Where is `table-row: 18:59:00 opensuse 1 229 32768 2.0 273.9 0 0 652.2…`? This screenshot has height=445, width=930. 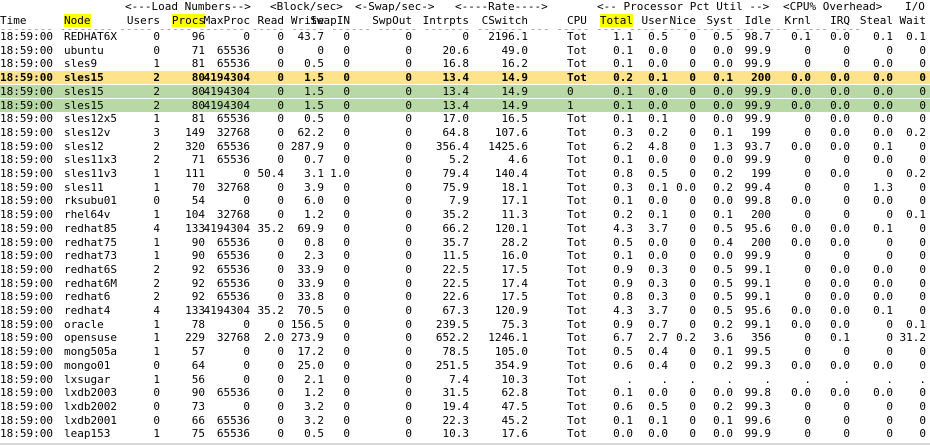
table-row: 18:59:00 opensuse 1 229 32768 2.0 273.9 0 0 652.2… is located at coordinates (465, 337).